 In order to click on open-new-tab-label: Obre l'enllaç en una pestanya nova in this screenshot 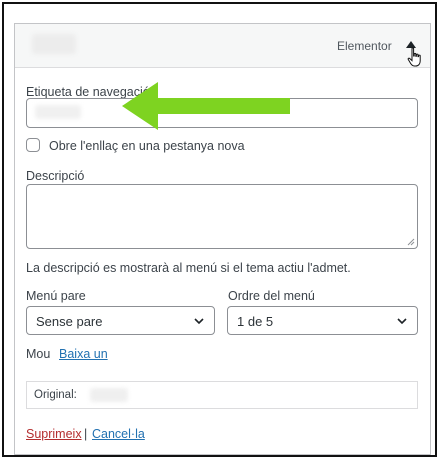, I will do `click(147, 146)`.